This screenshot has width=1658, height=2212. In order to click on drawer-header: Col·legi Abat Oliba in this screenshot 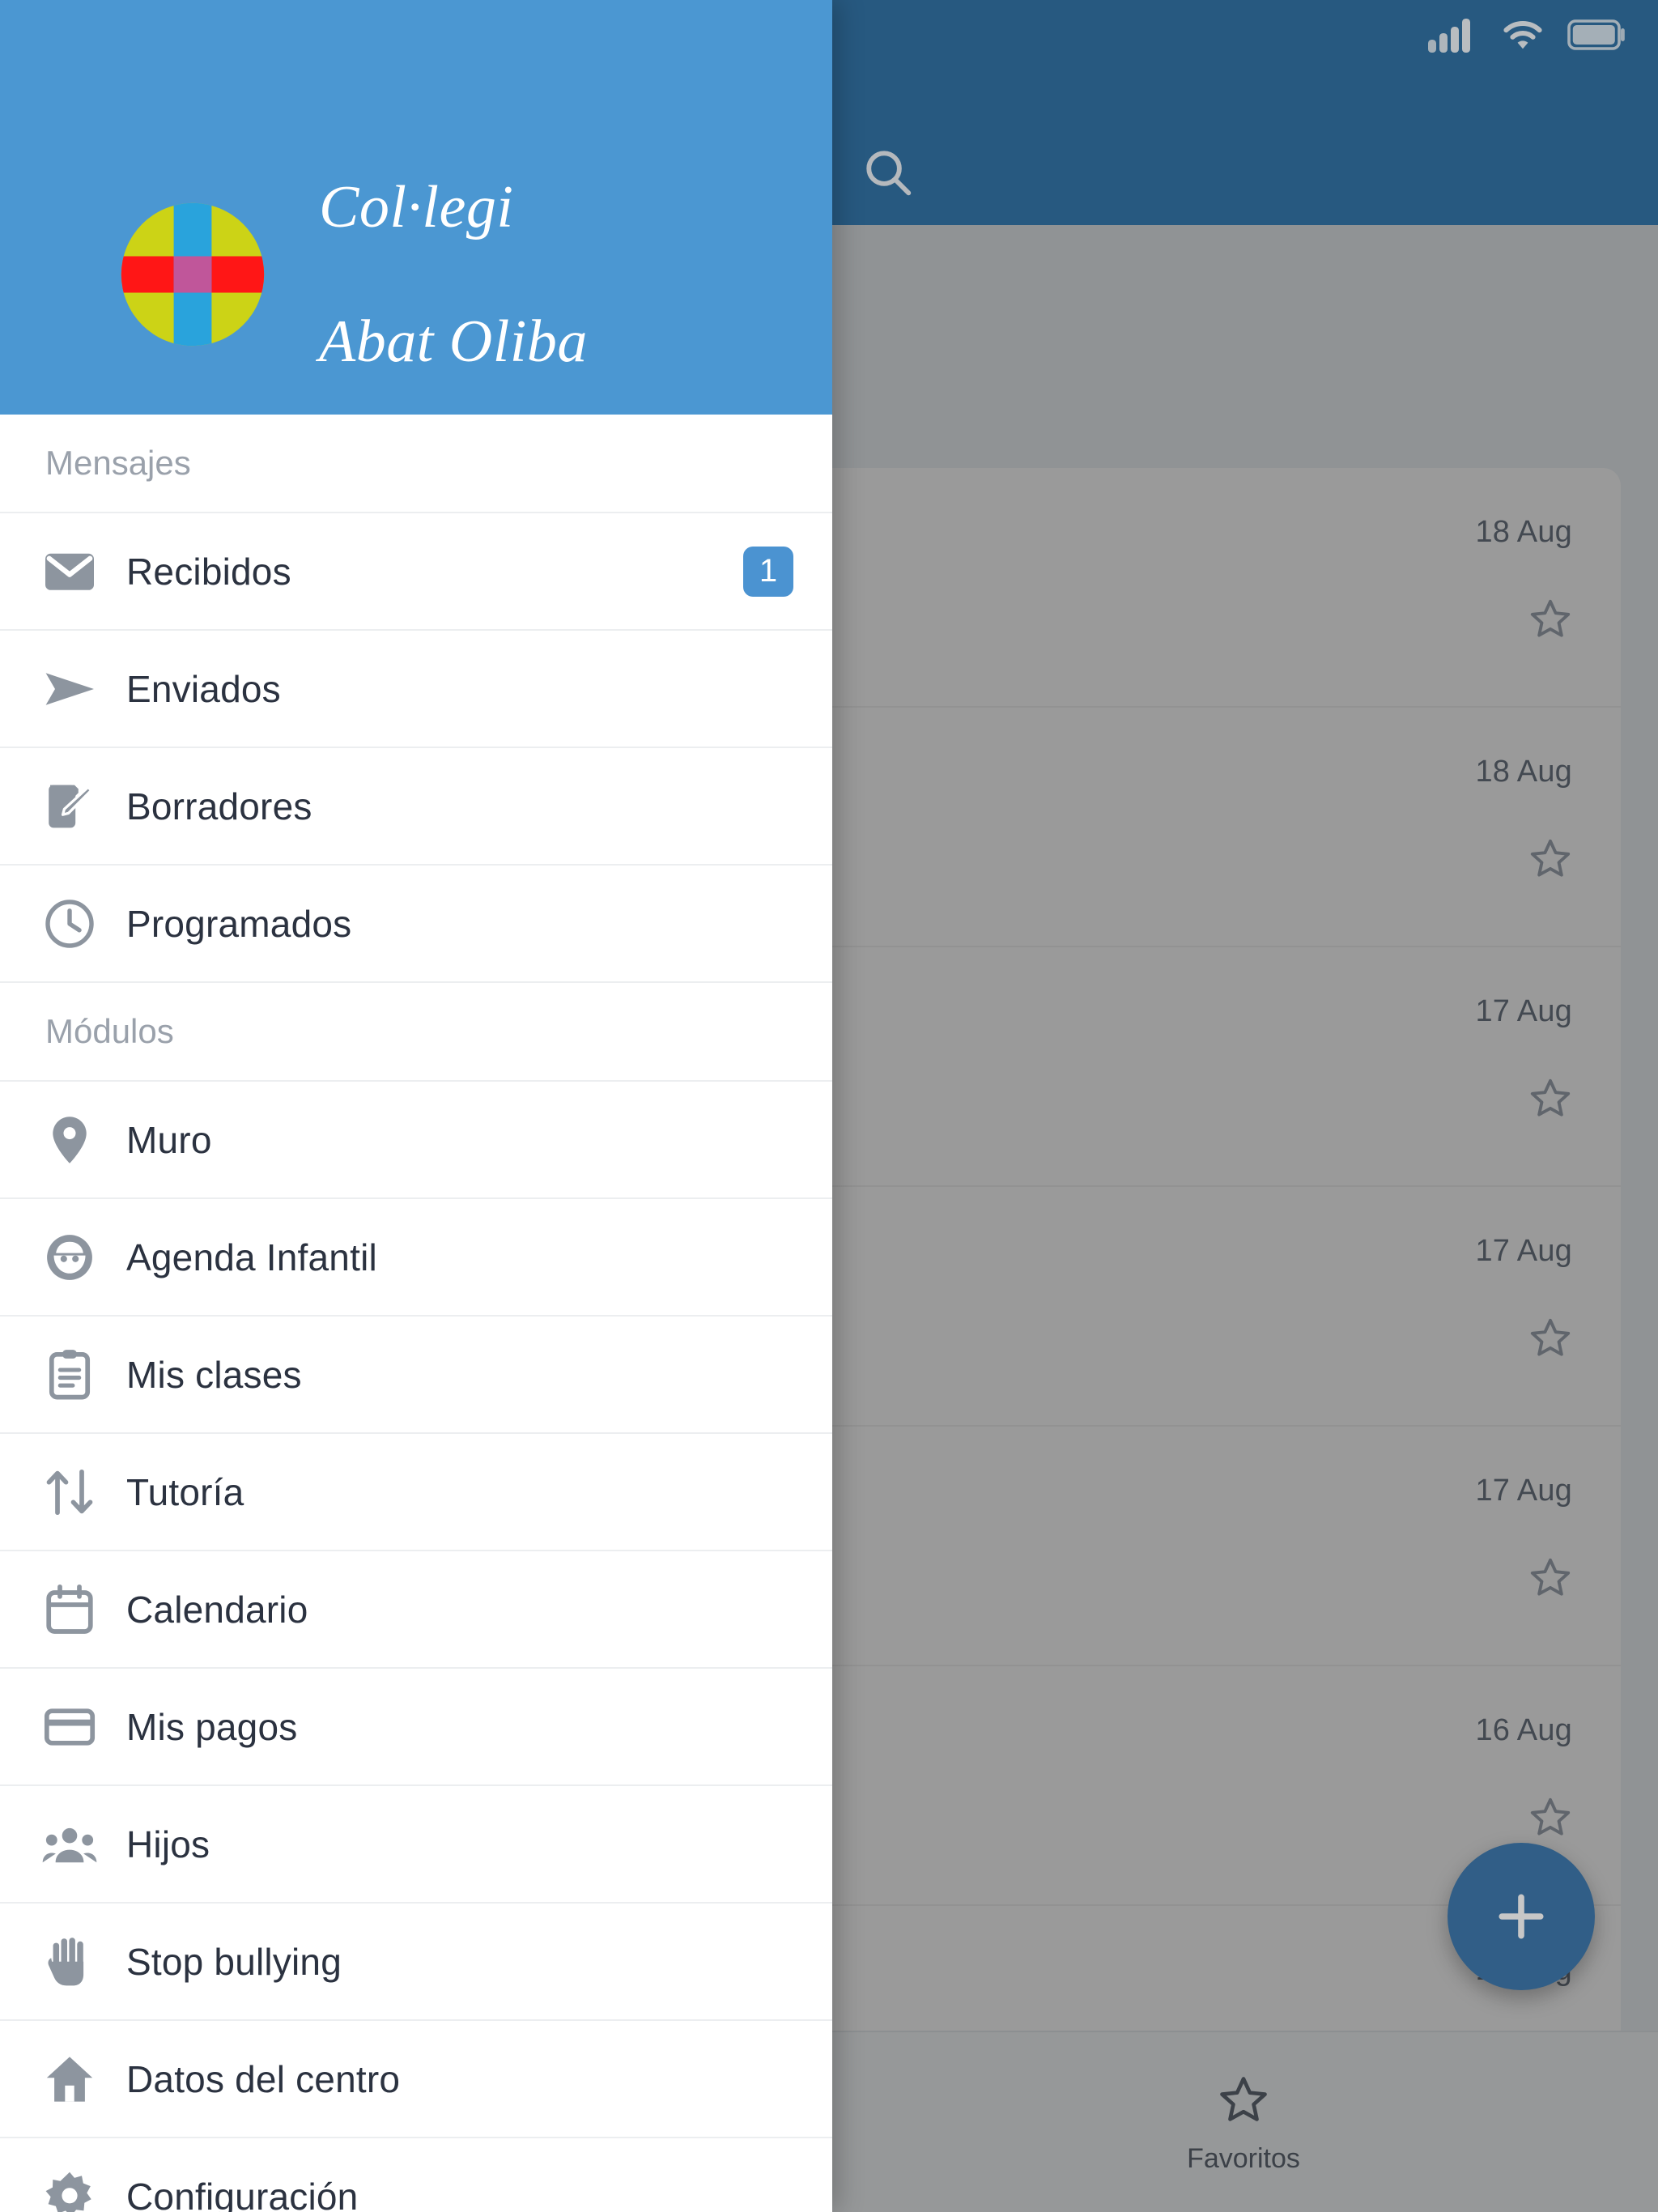, I will do `click(416, 208)`.